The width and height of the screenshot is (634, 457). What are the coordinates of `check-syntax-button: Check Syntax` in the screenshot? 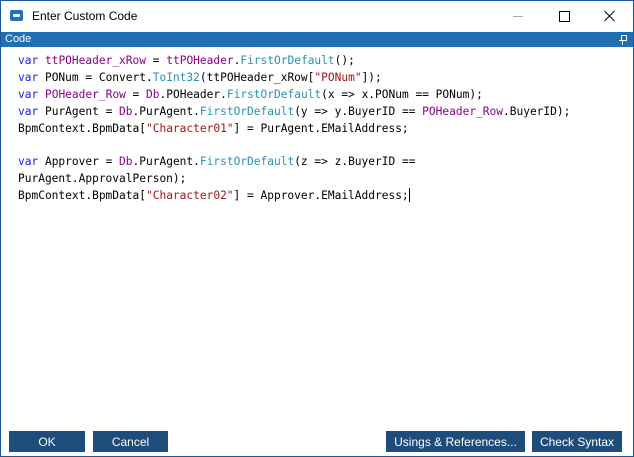 It's located at (577, 441).